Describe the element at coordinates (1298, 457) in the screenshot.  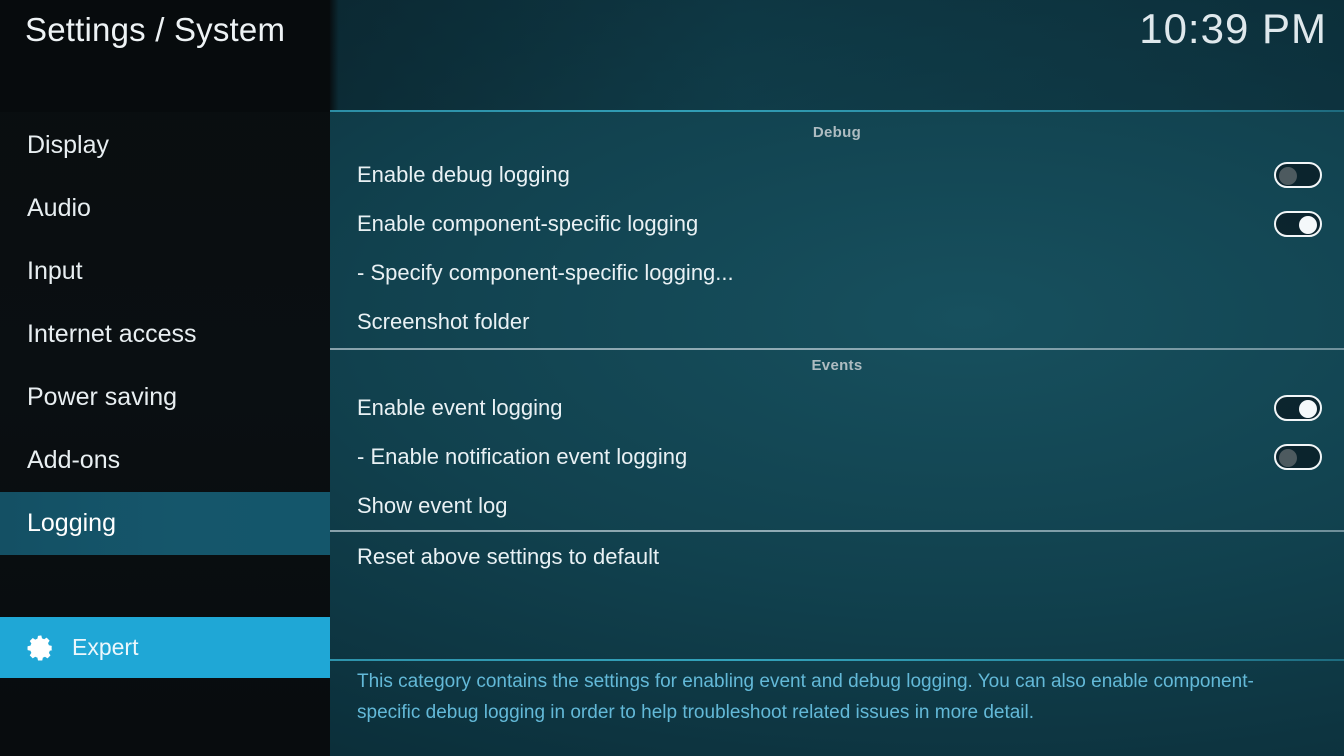
I see `toggle-enable-notification-event-logging` at that location.